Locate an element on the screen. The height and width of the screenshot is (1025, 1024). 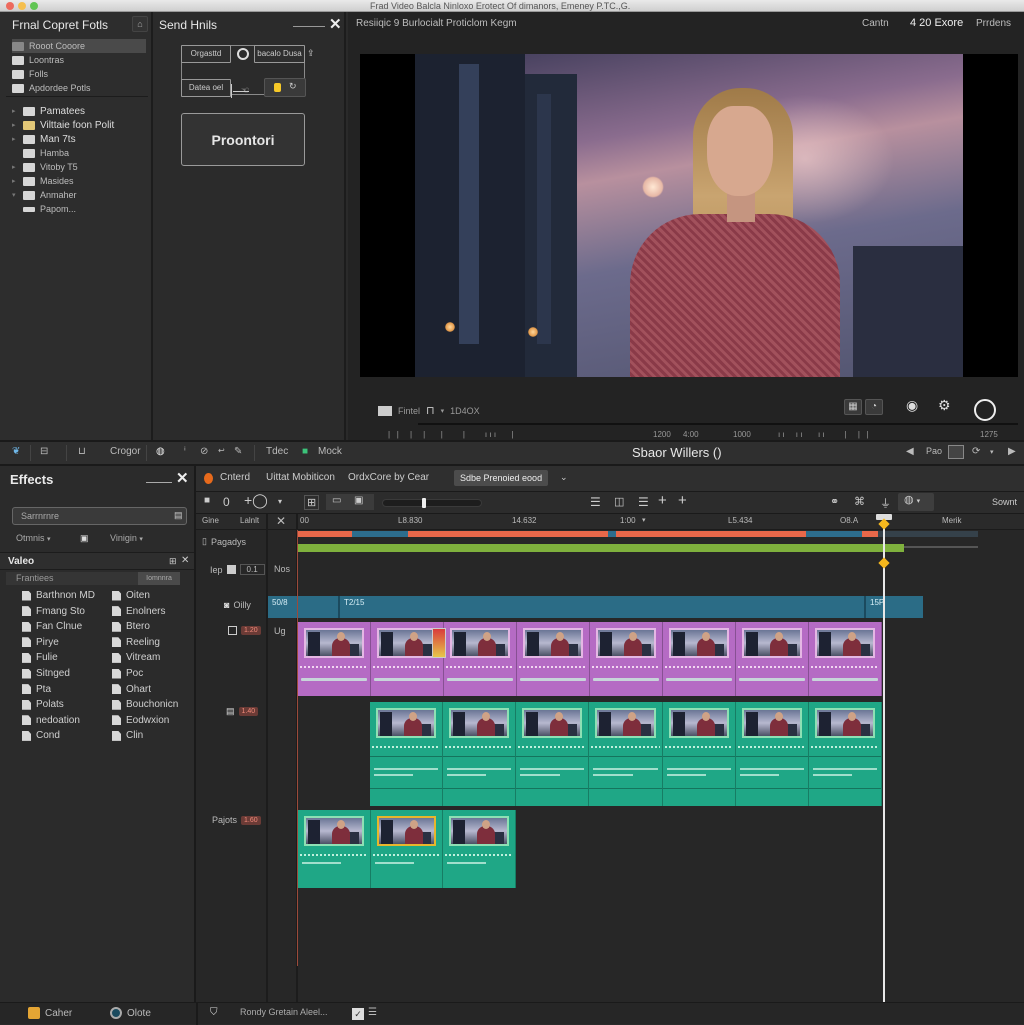
tree-item: ▾ Anmaher is located at coordinates (44, 195).